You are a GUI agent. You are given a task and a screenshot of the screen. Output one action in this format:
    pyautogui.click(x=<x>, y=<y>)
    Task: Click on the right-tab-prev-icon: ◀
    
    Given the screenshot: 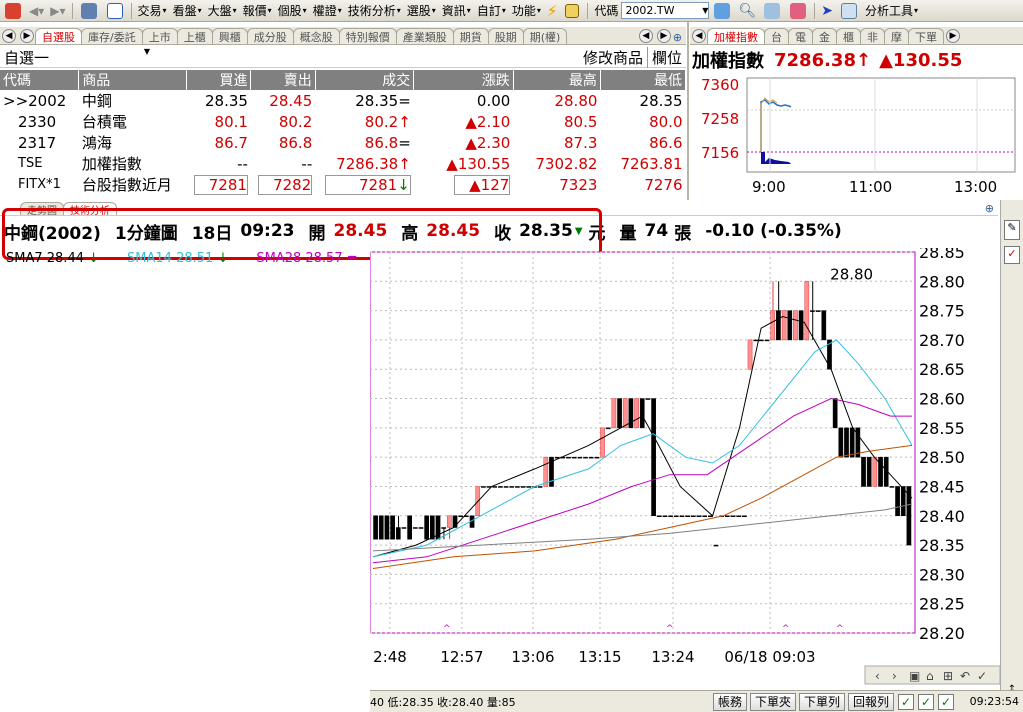 What is the action you would take?
    pyautogui.click(x=699, y=36)
    